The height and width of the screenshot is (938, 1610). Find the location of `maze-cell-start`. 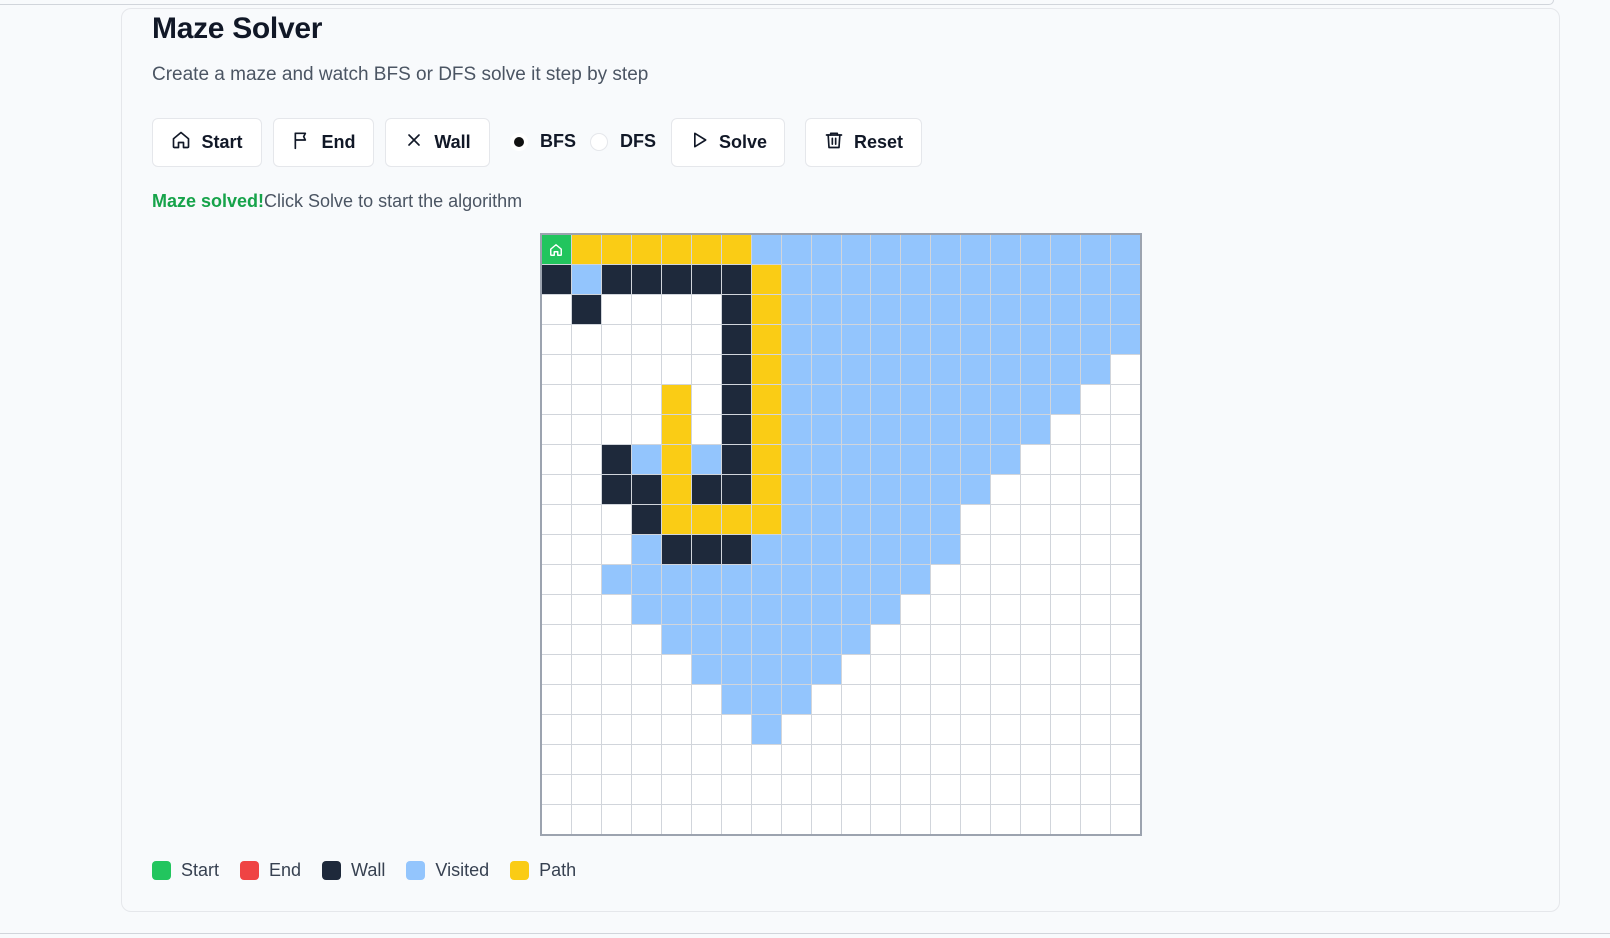

maze-cell-start is located at coordinates (556, 249).